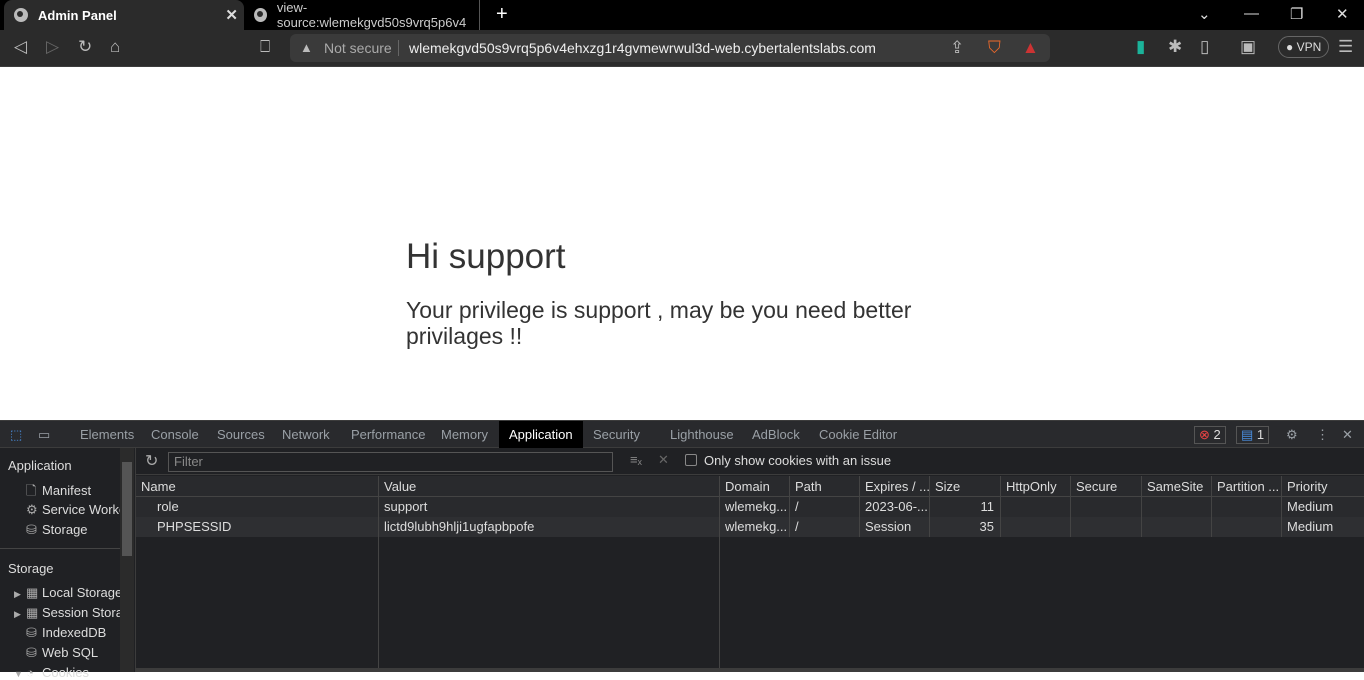 This screenshot has height=680, width=1364. I want to click on inspect-icon: ⬚, so click(16, 434).